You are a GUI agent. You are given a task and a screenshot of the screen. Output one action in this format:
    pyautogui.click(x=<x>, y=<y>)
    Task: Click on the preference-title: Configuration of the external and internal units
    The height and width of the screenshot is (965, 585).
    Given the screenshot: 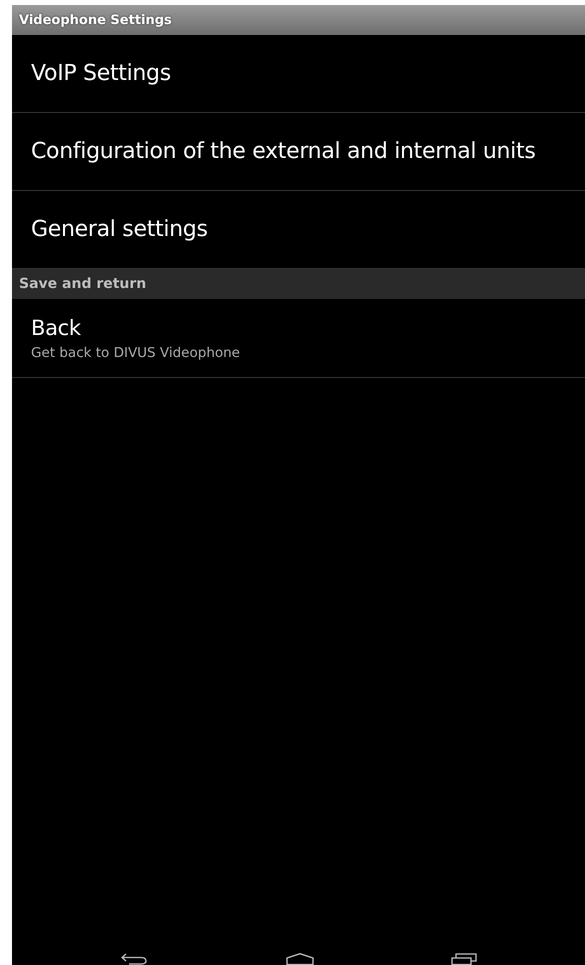 What is the action you would take?
    pyautogui.click(x=283, y=151)
    